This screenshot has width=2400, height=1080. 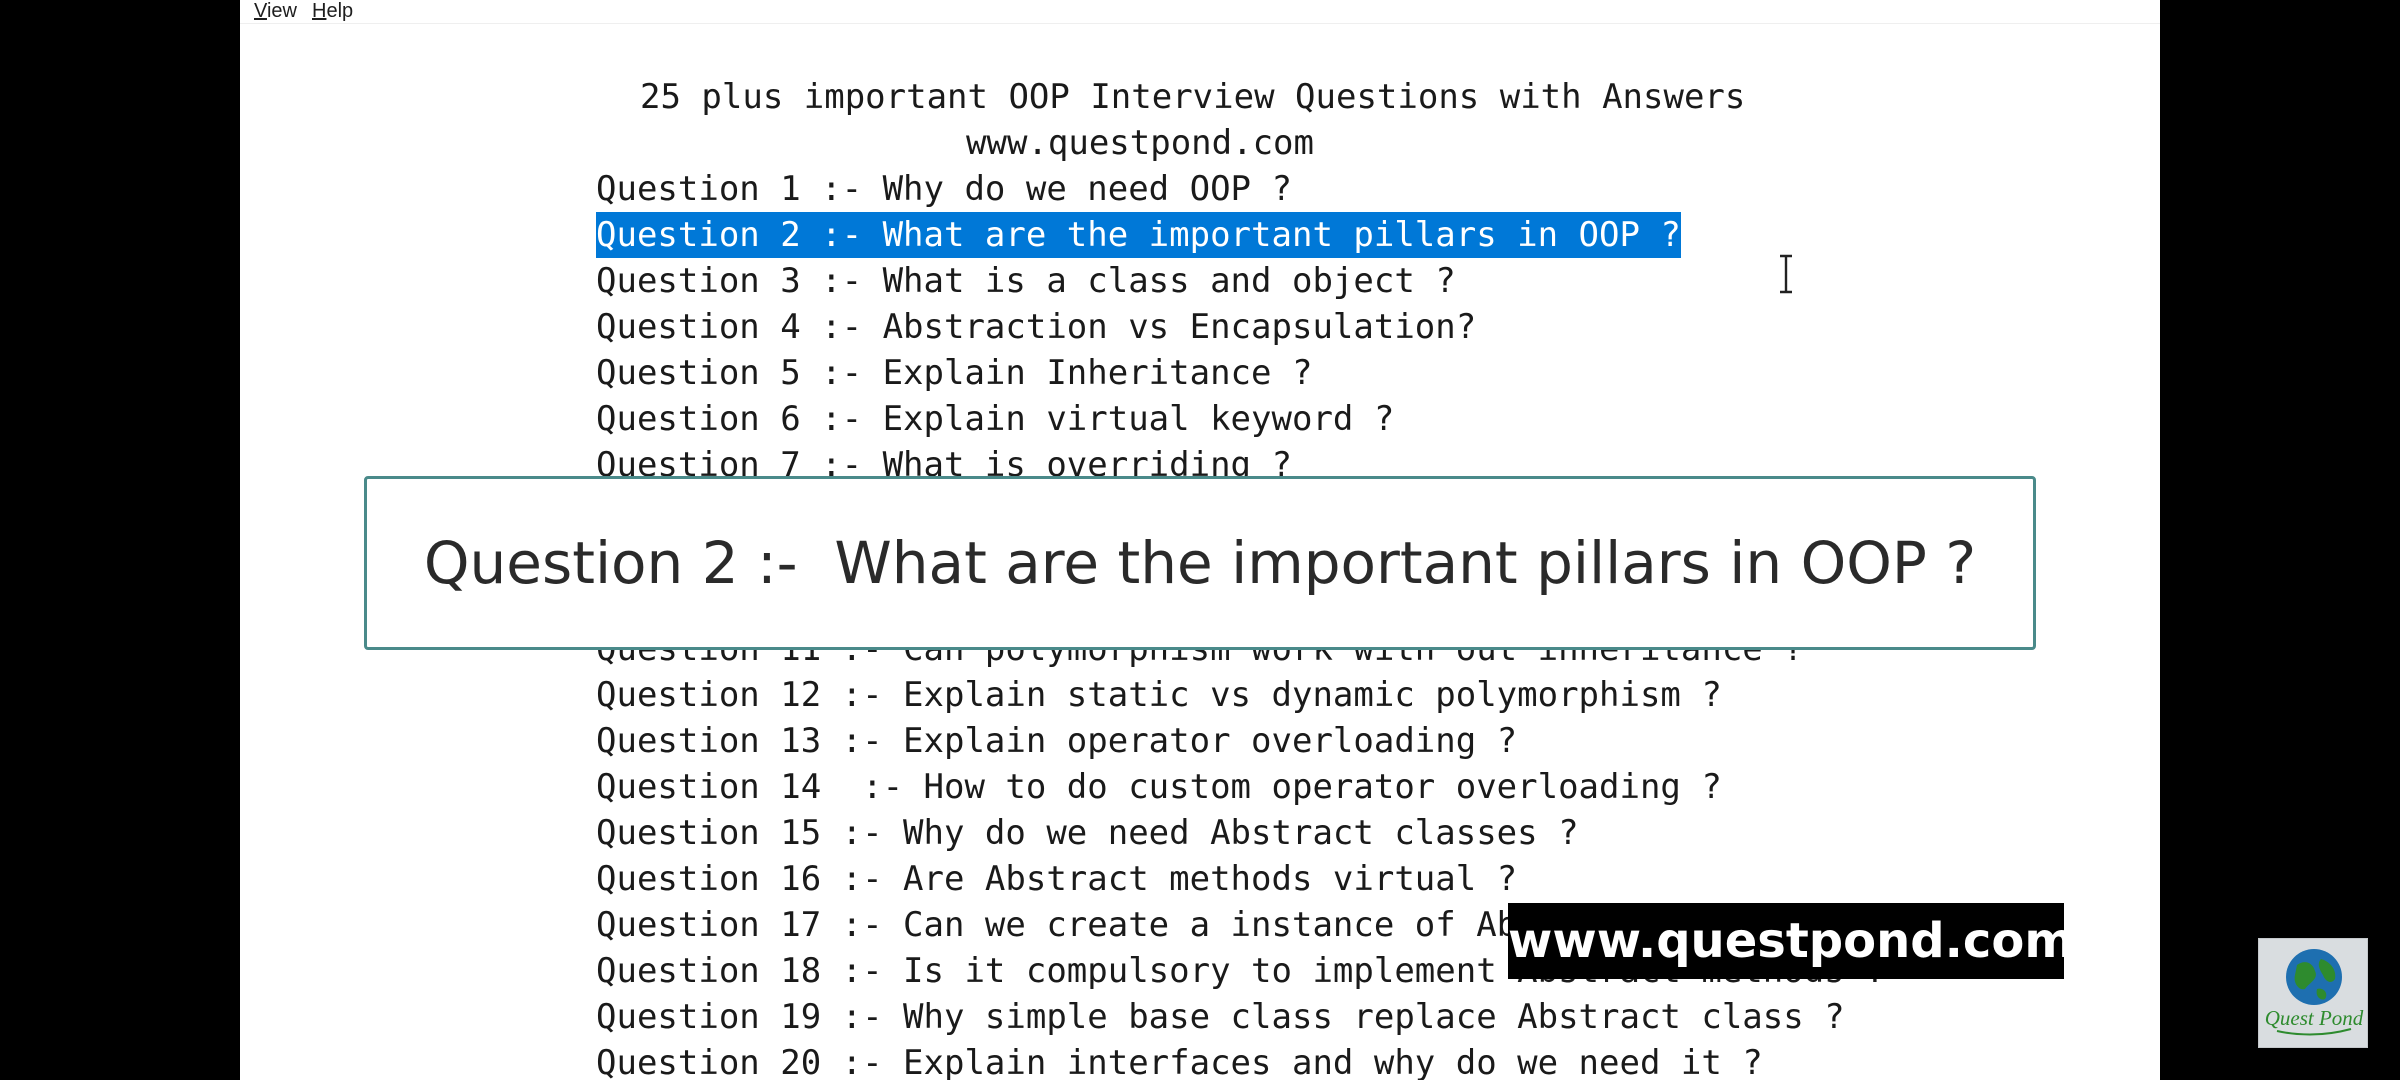 I want to click on menu-help: Help, so click(x=332, y=11).